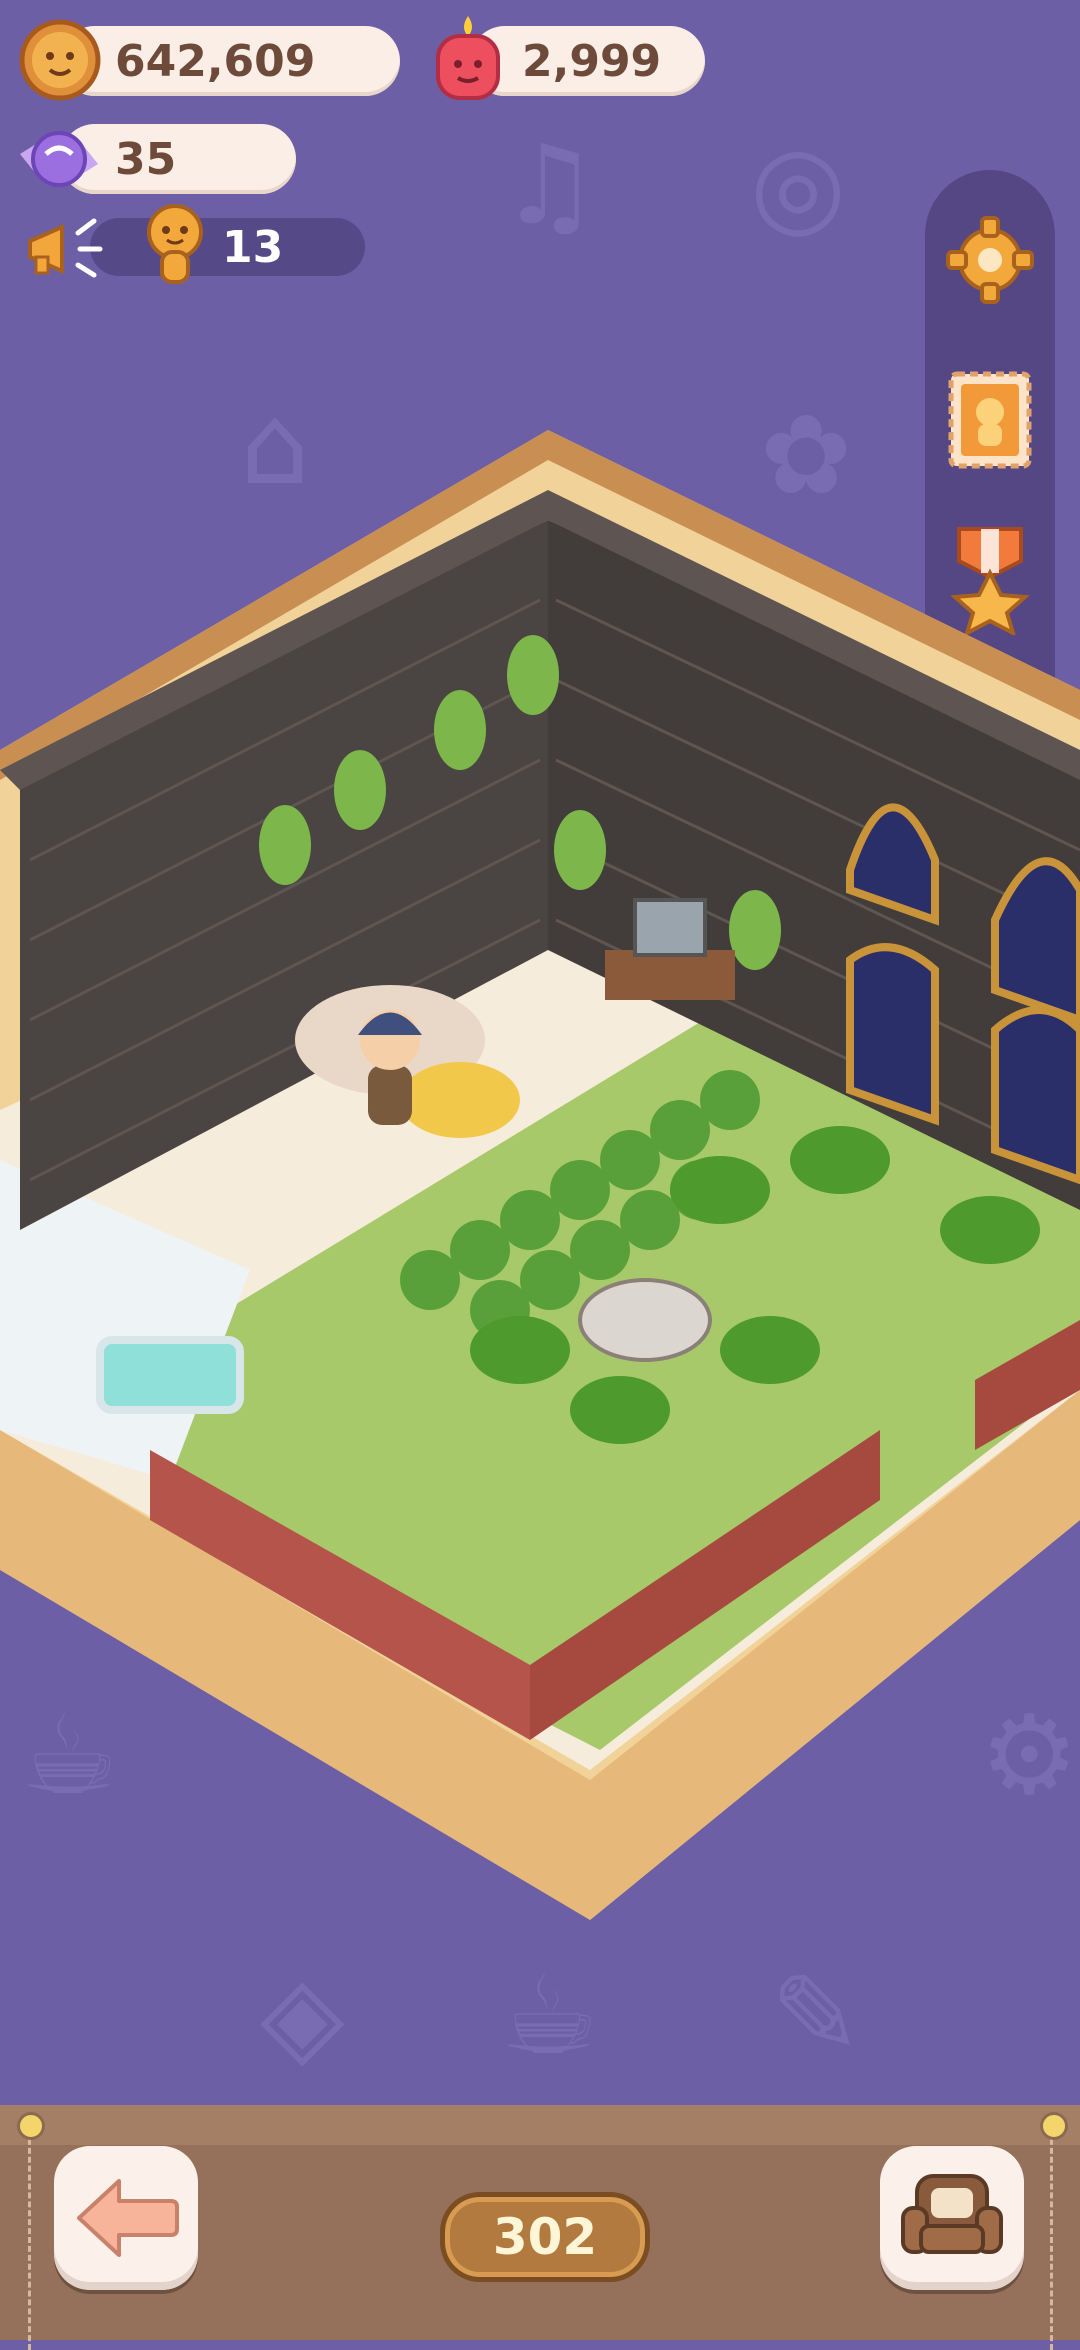 The width and height of the screenshot is (1080, 2350). Describe the element at coordinates (302, 2015) in the screenshot. I see `background-doodle: ◈` at that location.